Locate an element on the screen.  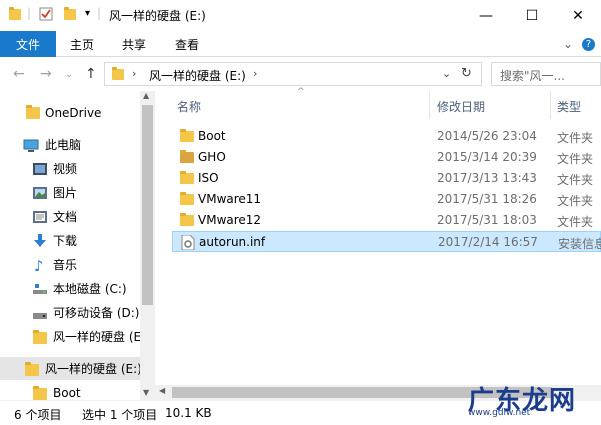
sort-ascending-icon: ^ is located at coordinates (301, 92).